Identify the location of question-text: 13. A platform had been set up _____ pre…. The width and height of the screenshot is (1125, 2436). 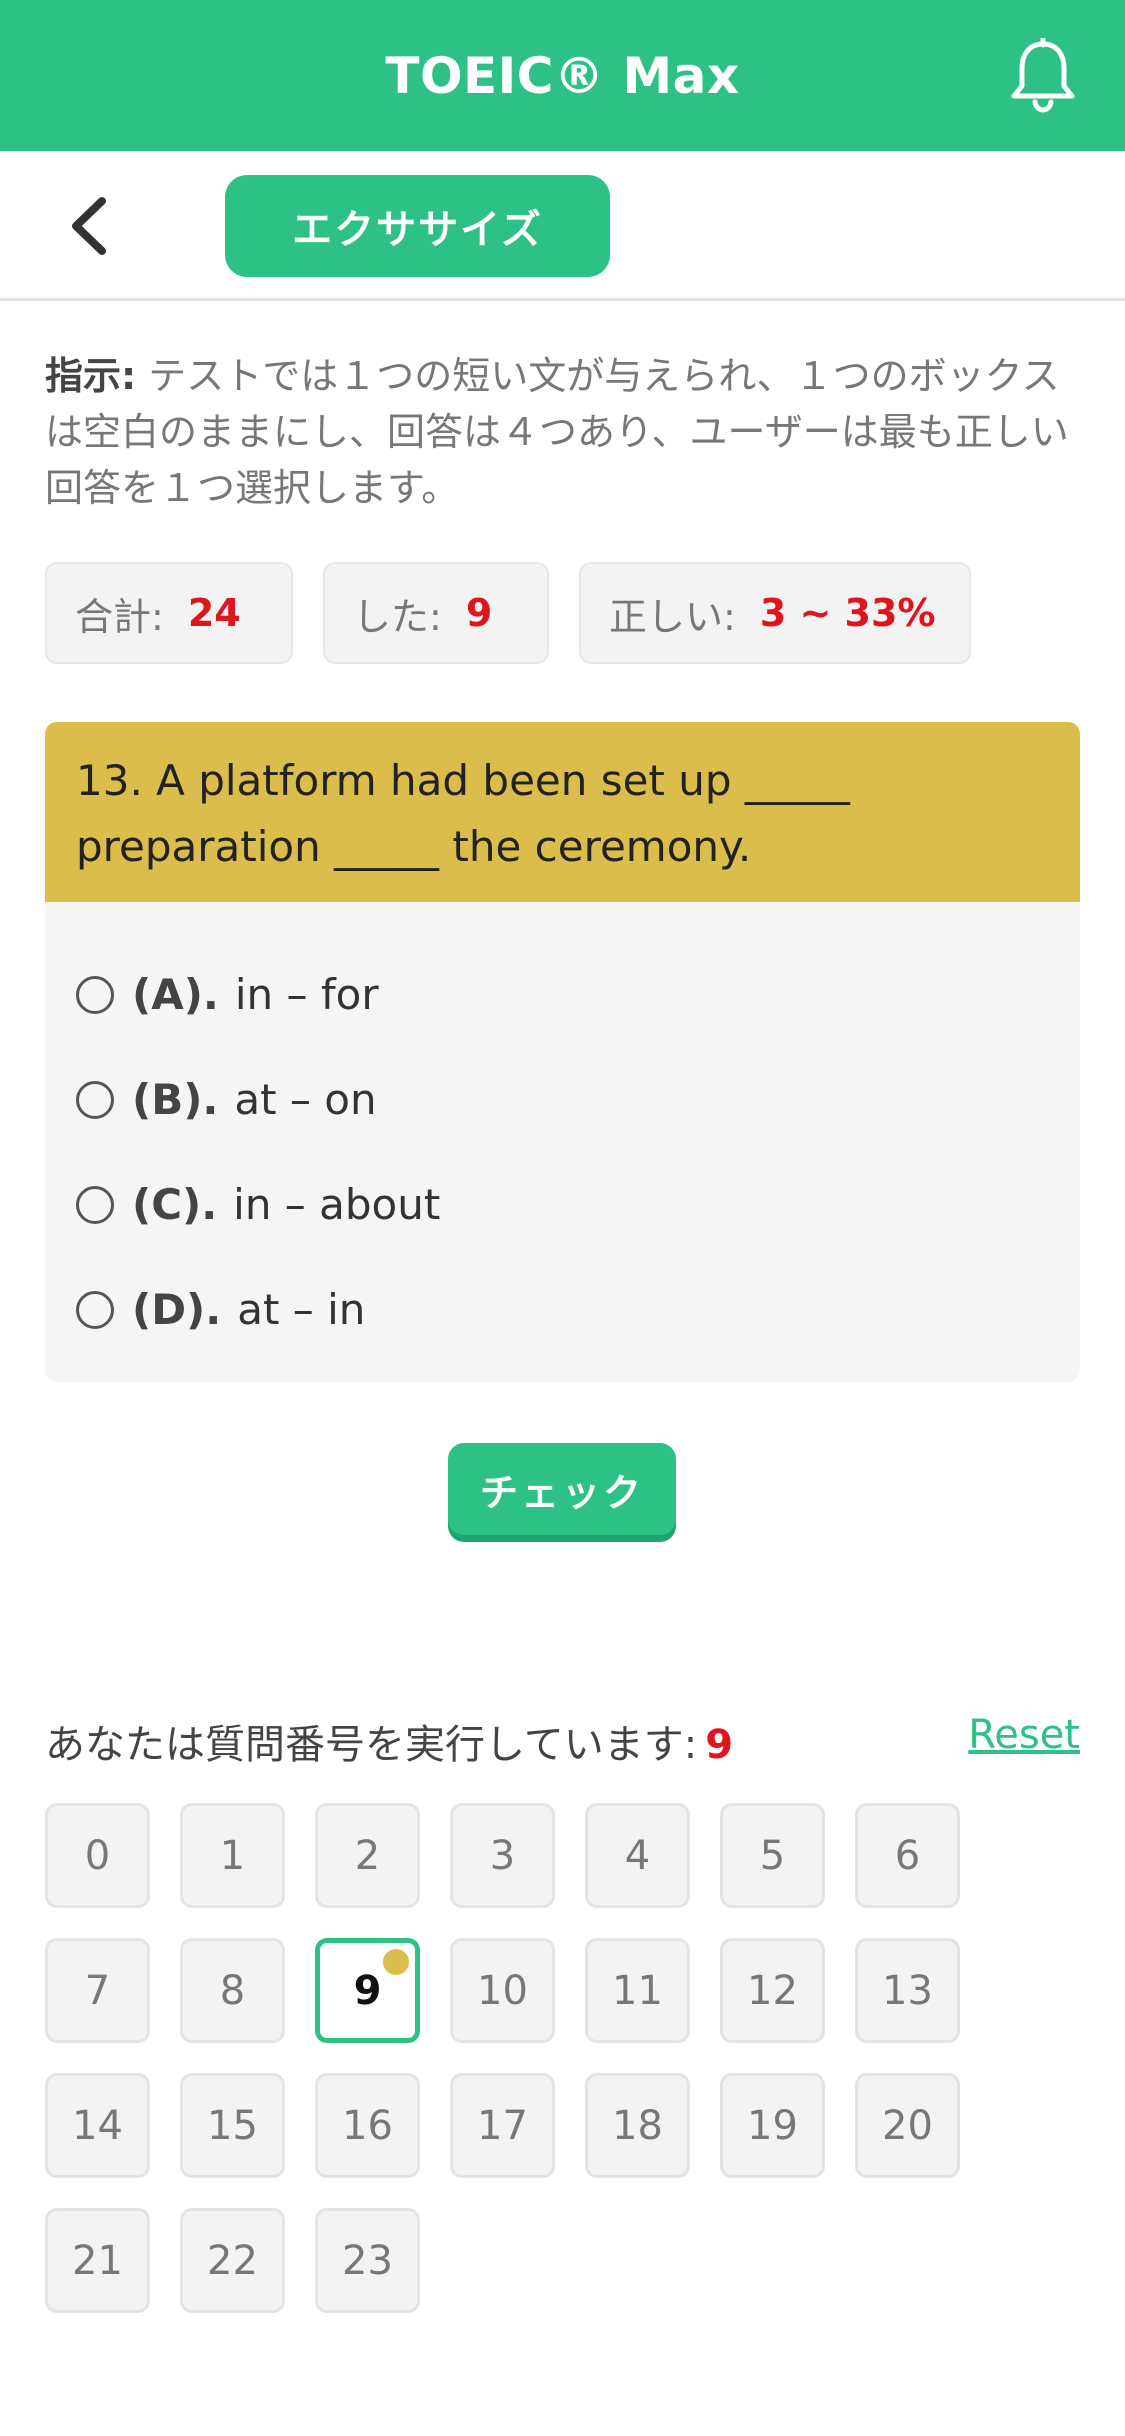
(562, 812).